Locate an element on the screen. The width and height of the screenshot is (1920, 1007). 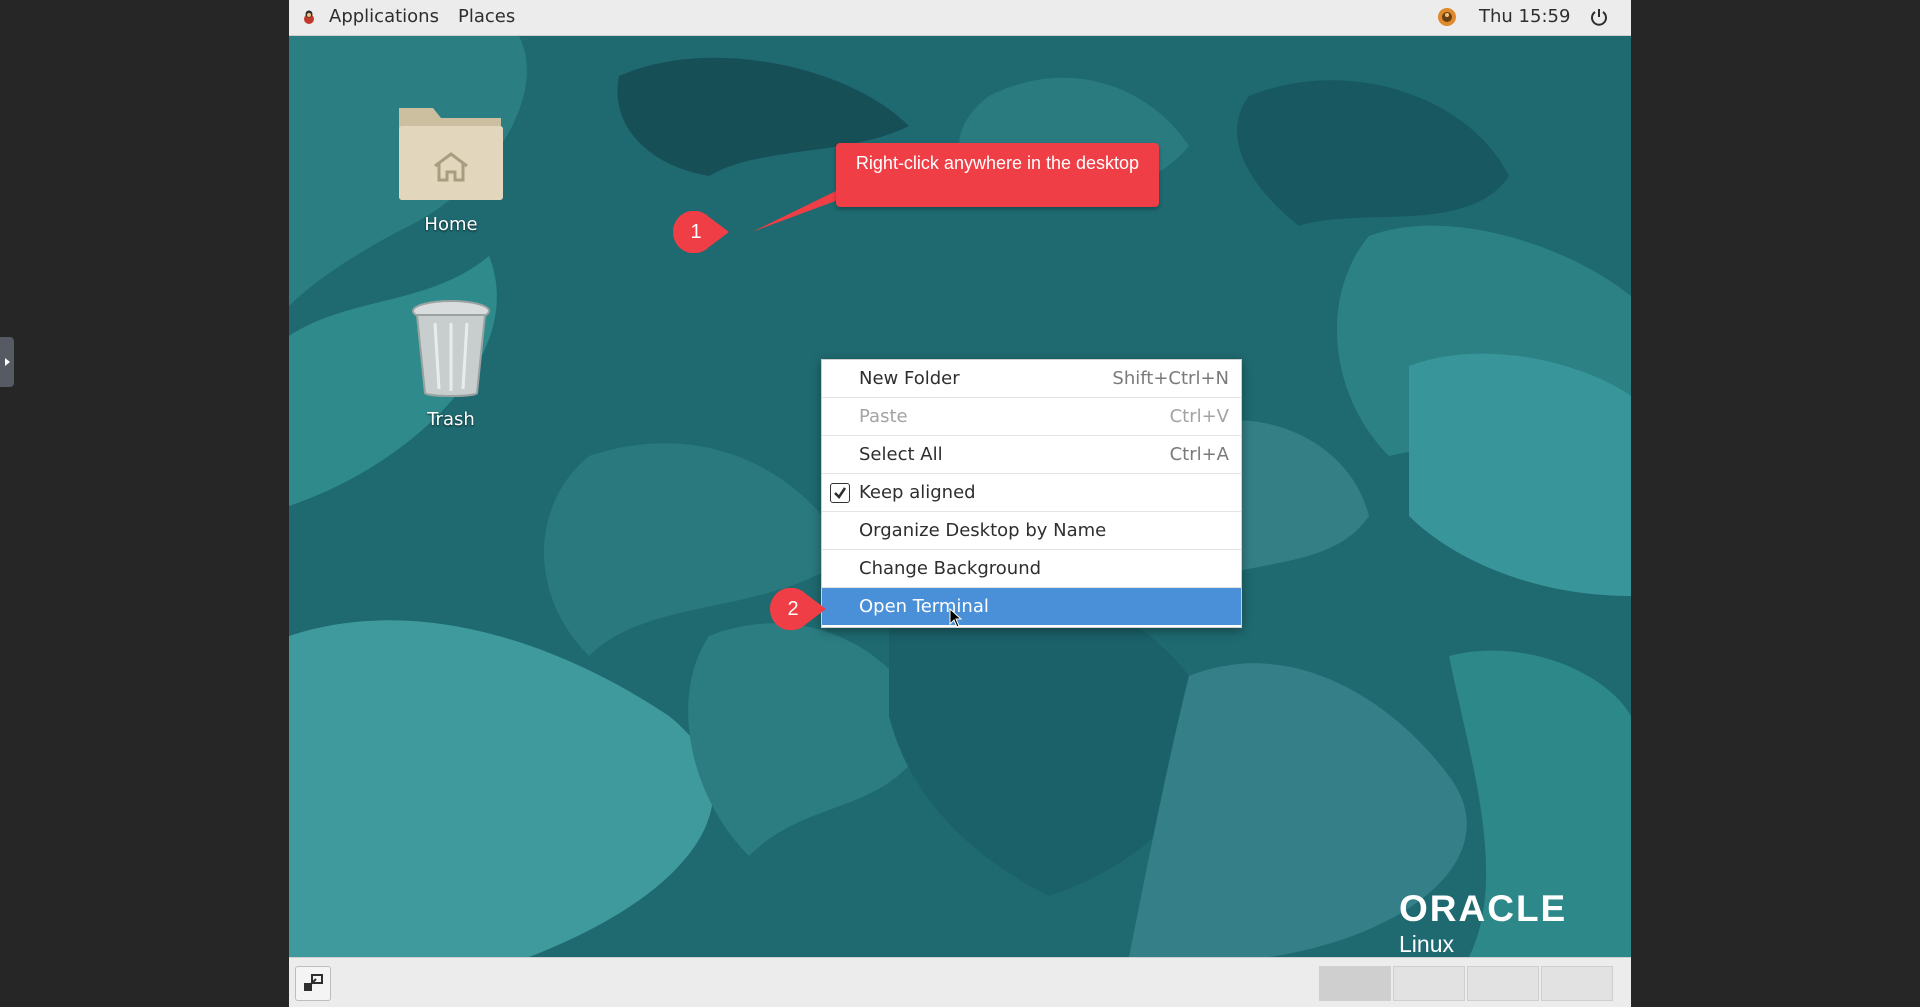
menu-item-open-terminal: Open Terminal is located at coordinates (1031, 607).